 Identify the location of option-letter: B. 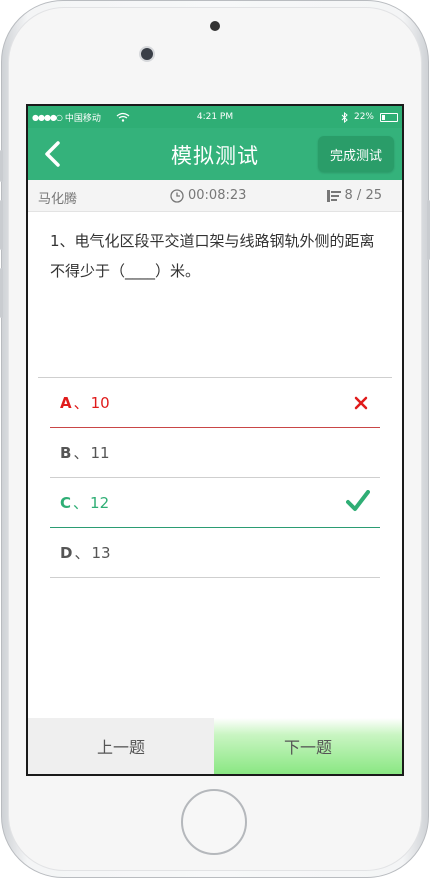
(66, 452).